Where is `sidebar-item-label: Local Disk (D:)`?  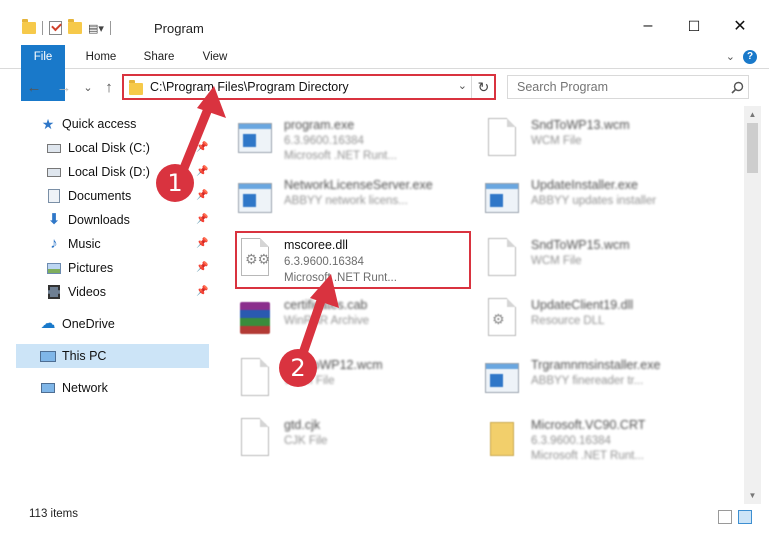 sidebar-item-label: Local Disk (D:) is located at coordinates (109, 172).